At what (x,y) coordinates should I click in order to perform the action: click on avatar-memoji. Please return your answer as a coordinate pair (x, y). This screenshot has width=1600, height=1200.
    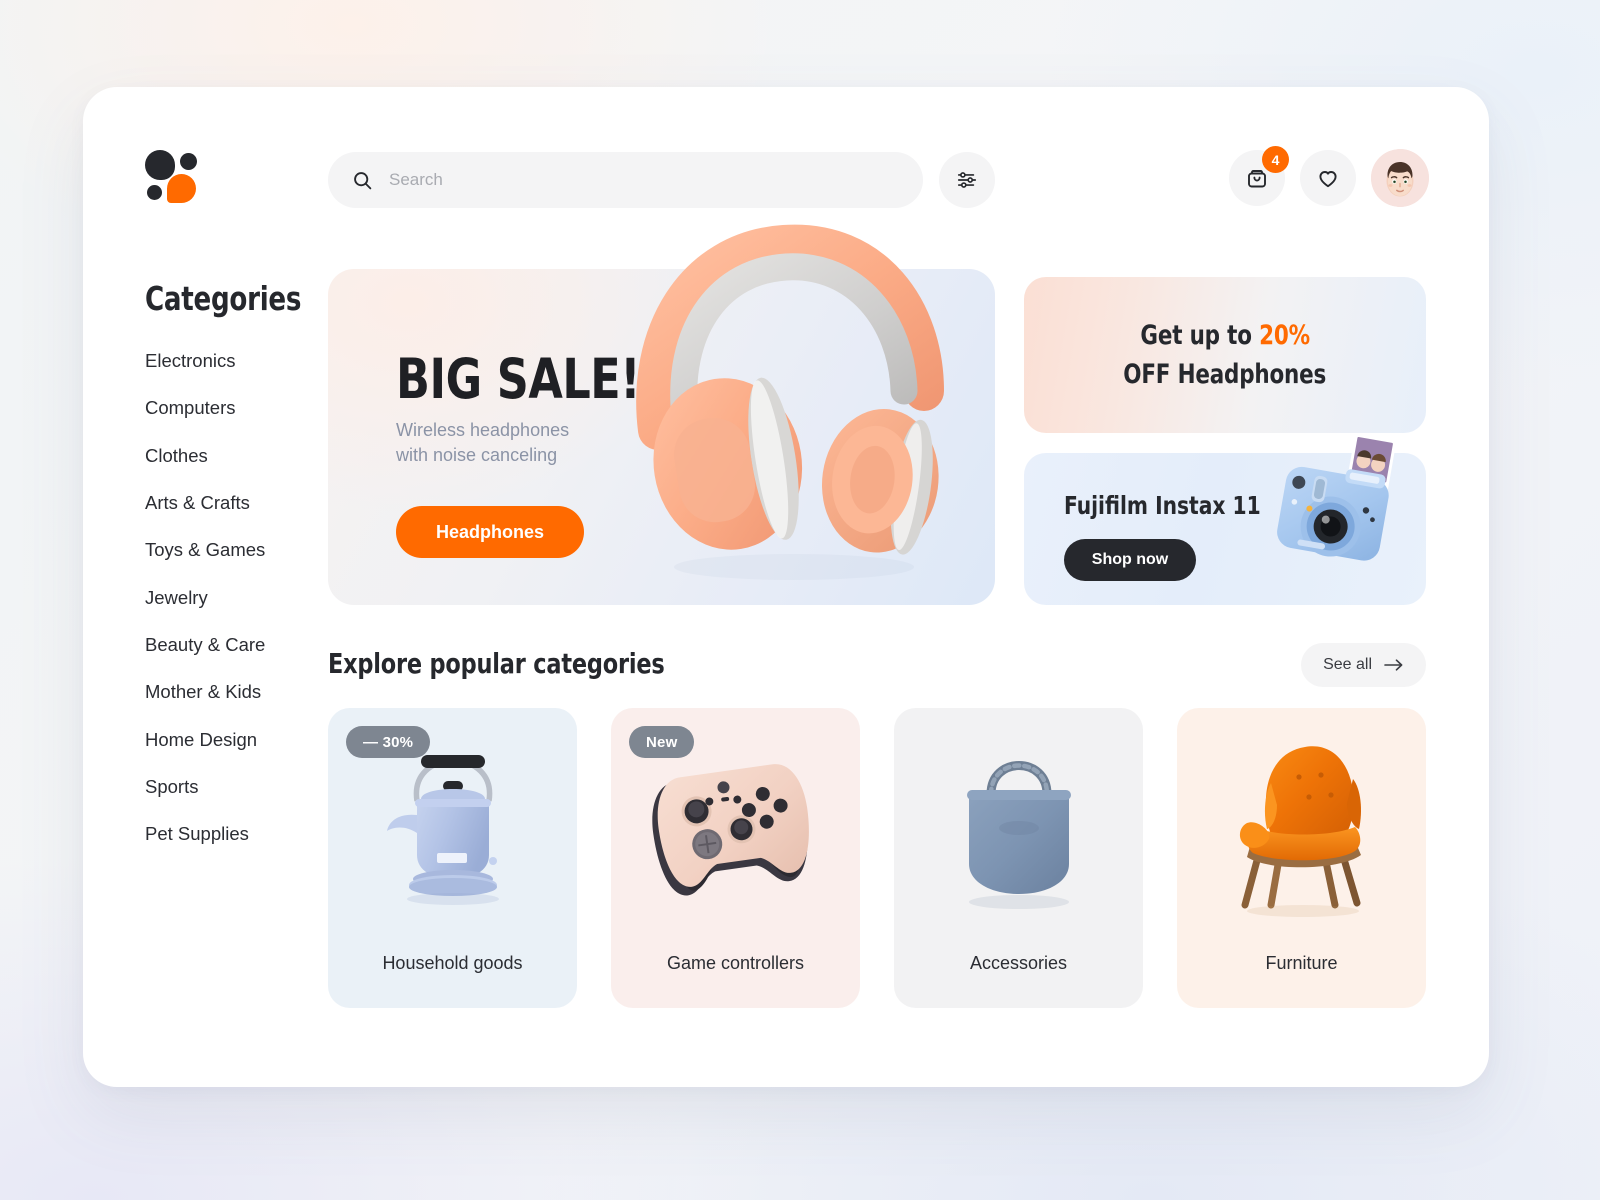
    Looking at the image, I should click on (1400, 178).